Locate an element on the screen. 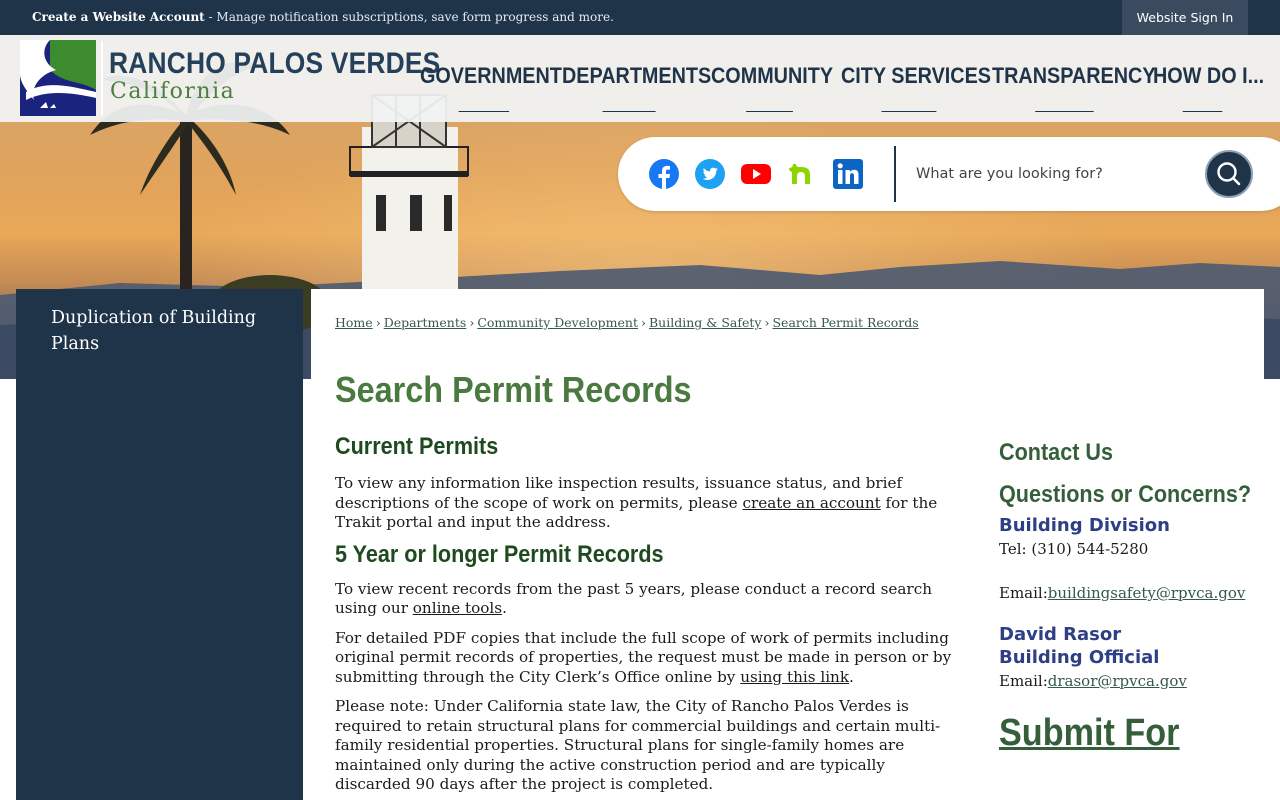 This screenshot has height=800, width=1280. breadcrumb-search-permit-records: Search Permit Records is located at coordinates (845, 322).